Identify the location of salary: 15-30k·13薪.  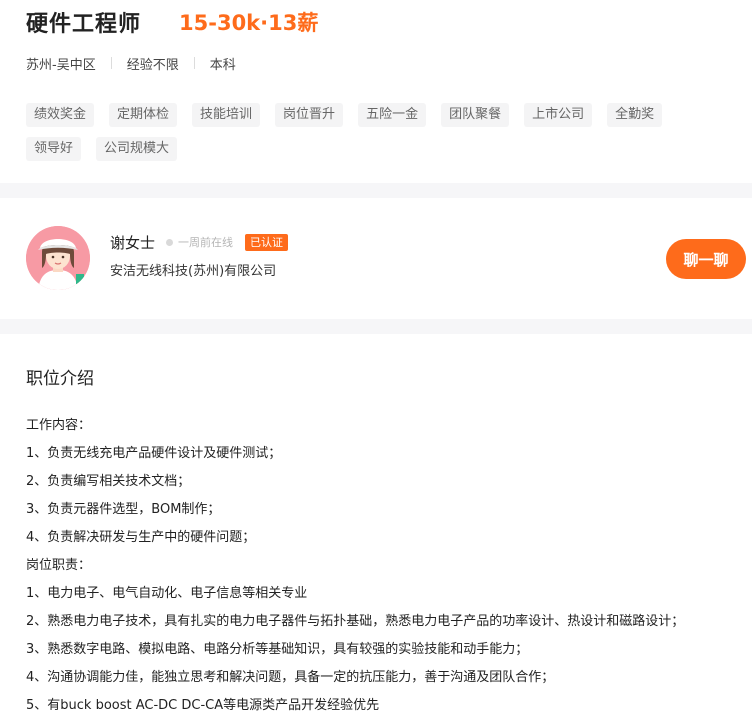
(249, 23).